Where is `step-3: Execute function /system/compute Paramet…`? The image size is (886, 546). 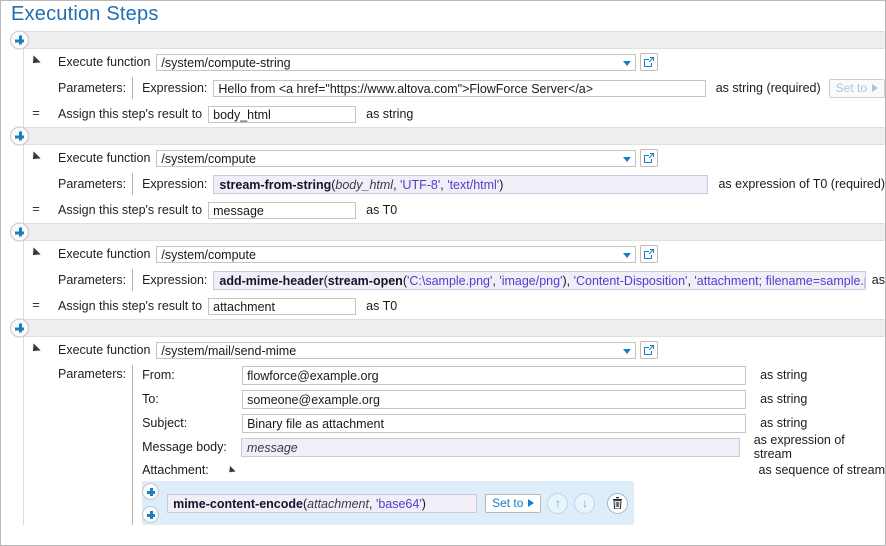 step-3: Execute function /system/compute Paramet… is located at coordinates (454, 280).